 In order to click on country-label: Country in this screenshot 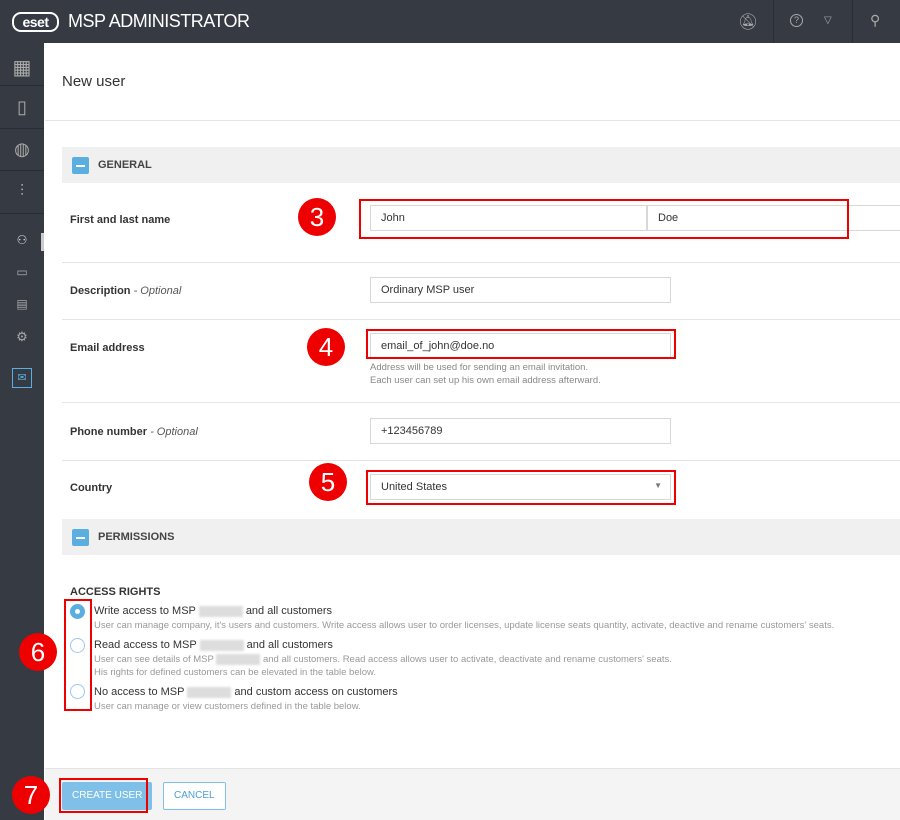, I will do `click(91, 488)`.